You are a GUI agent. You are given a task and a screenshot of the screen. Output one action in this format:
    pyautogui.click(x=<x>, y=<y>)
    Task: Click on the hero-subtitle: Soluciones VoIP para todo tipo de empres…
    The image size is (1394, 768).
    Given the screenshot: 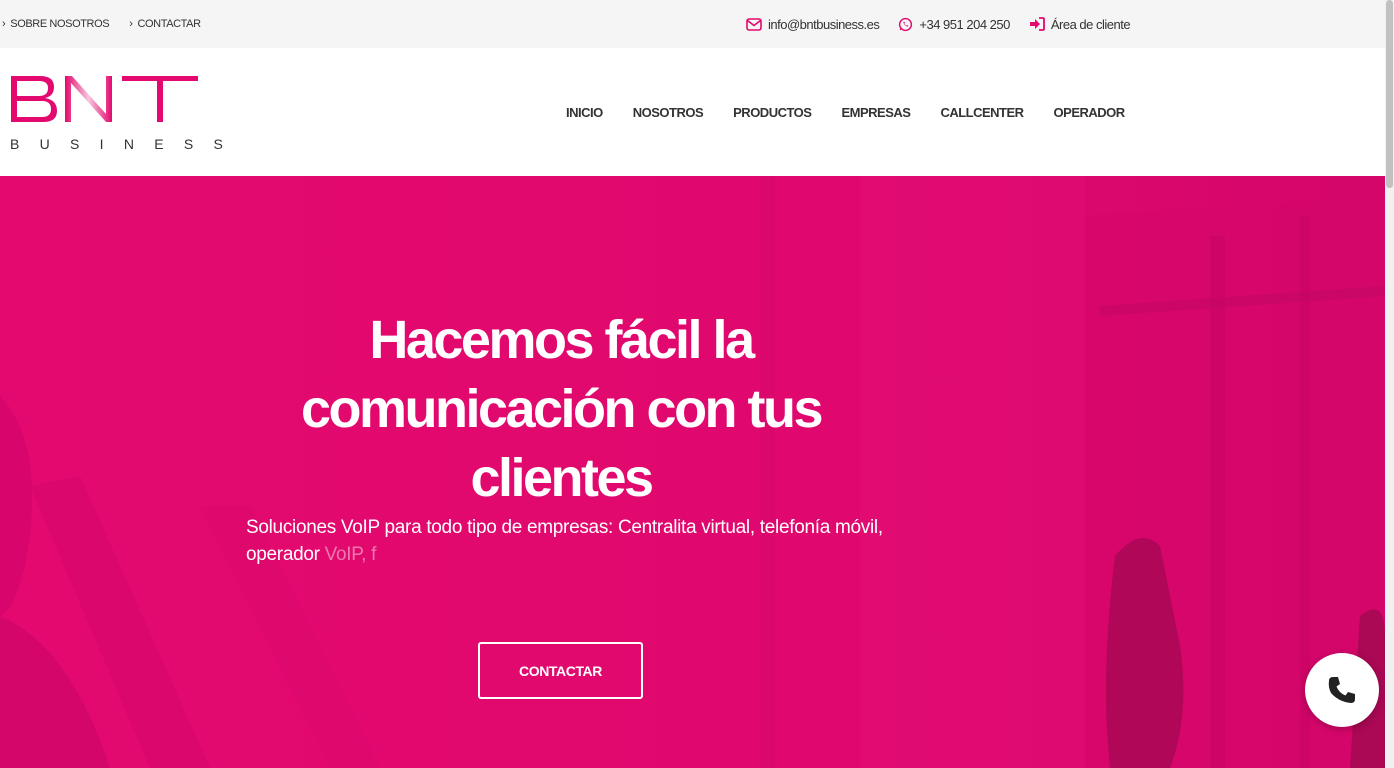 What is the action you would take?
    pyautogui.click(x=576, y=541)
    